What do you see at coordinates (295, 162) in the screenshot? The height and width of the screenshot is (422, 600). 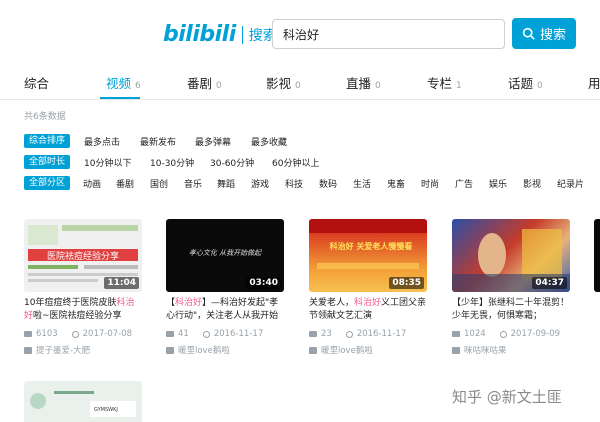 I see `filter-option: 60分钟以上` at bounding box center [295, 162].